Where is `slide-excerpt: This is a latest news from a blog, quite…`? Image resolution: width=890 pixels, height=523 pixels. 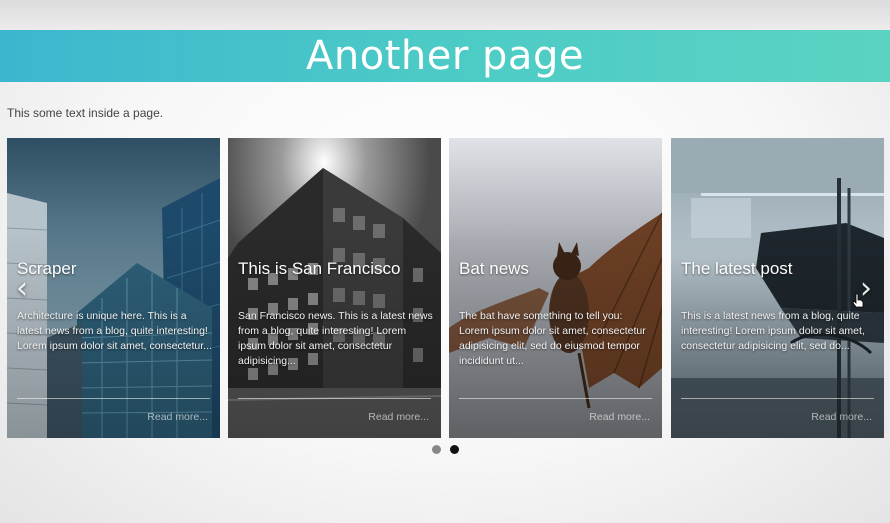 slide-excerpt: This is a latest news from a blog, quite… is located at coordinates (773, 331).